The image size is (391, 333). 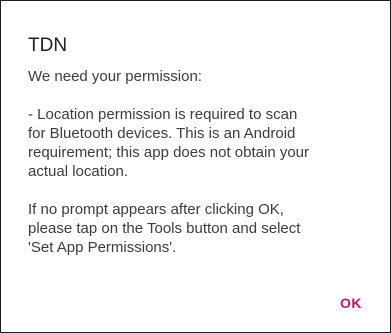 I want to click on ok-button: OK, so click(x=351, y=303).